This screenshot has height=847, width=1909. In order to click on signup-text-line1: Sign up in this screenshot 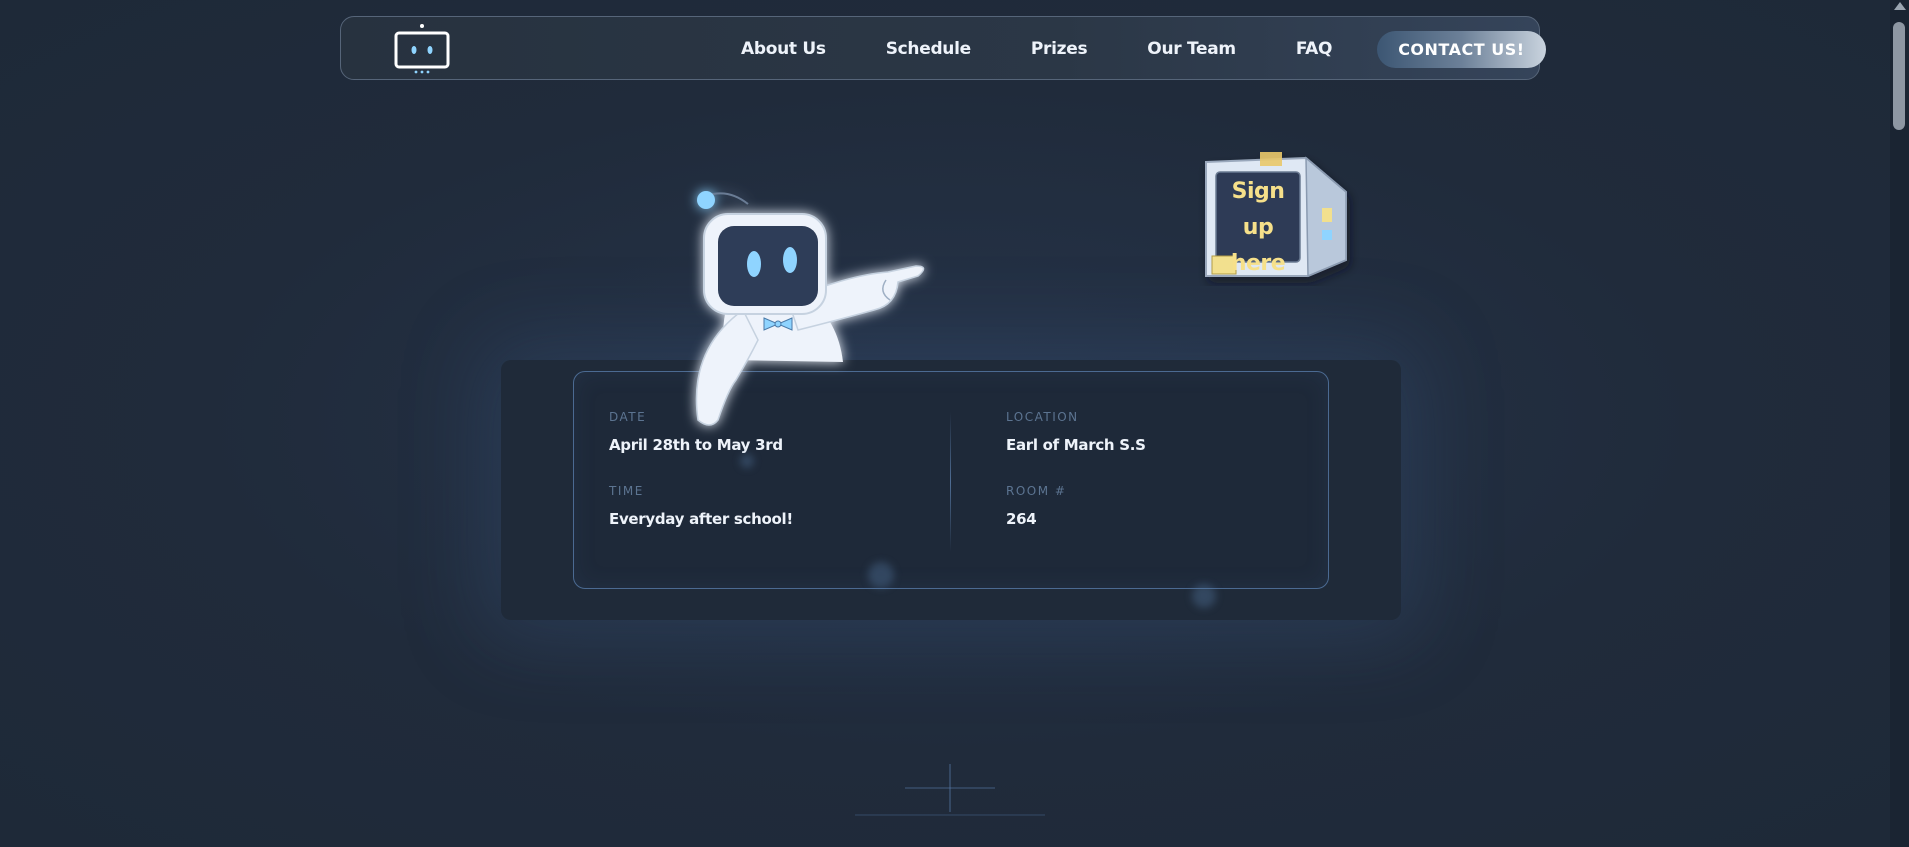, I will do `click(1258, 209)`.